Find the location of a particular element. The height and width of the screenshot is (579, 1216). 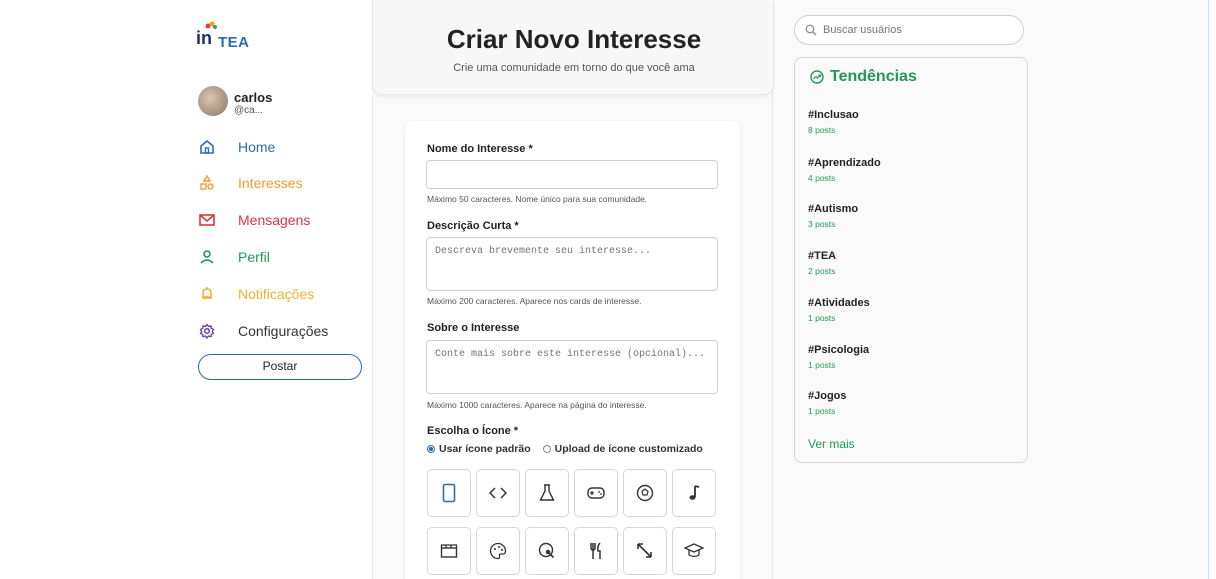

nav-label-interesses: Interesses is located at coordinates (270, 183).